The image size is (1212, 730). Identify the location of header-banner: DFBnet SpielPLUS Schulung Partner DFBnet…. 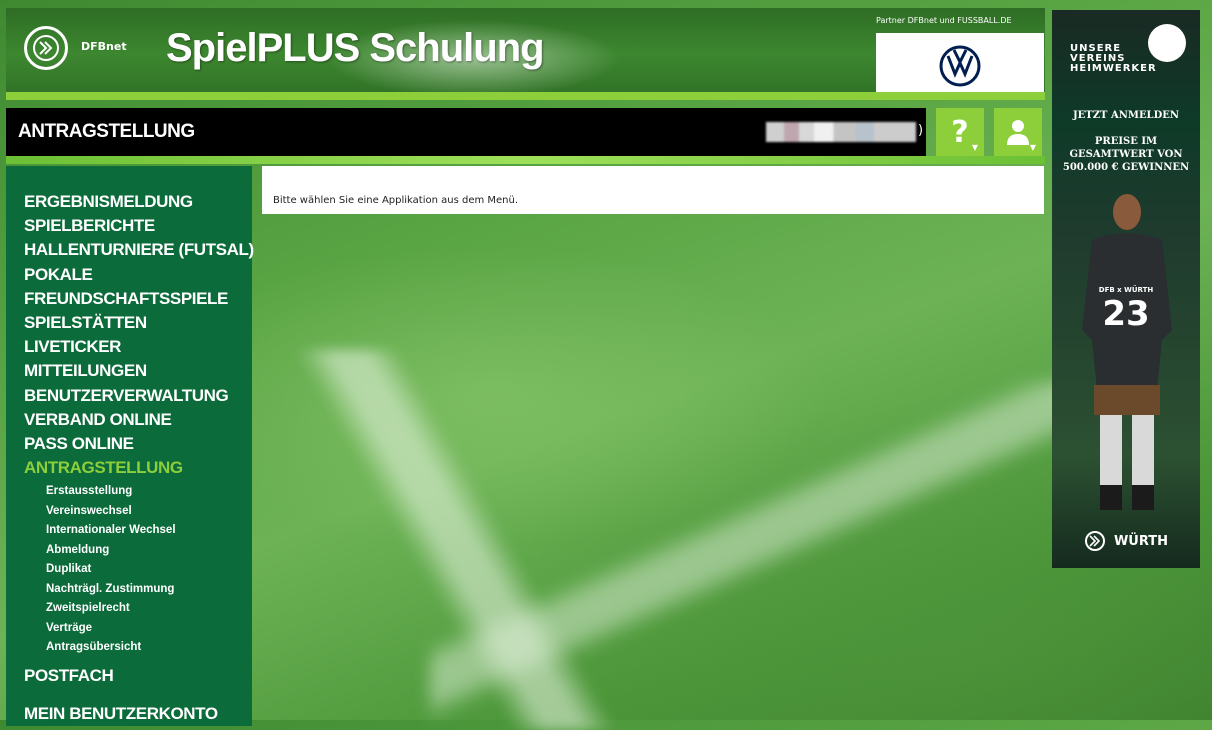
(525, 54).